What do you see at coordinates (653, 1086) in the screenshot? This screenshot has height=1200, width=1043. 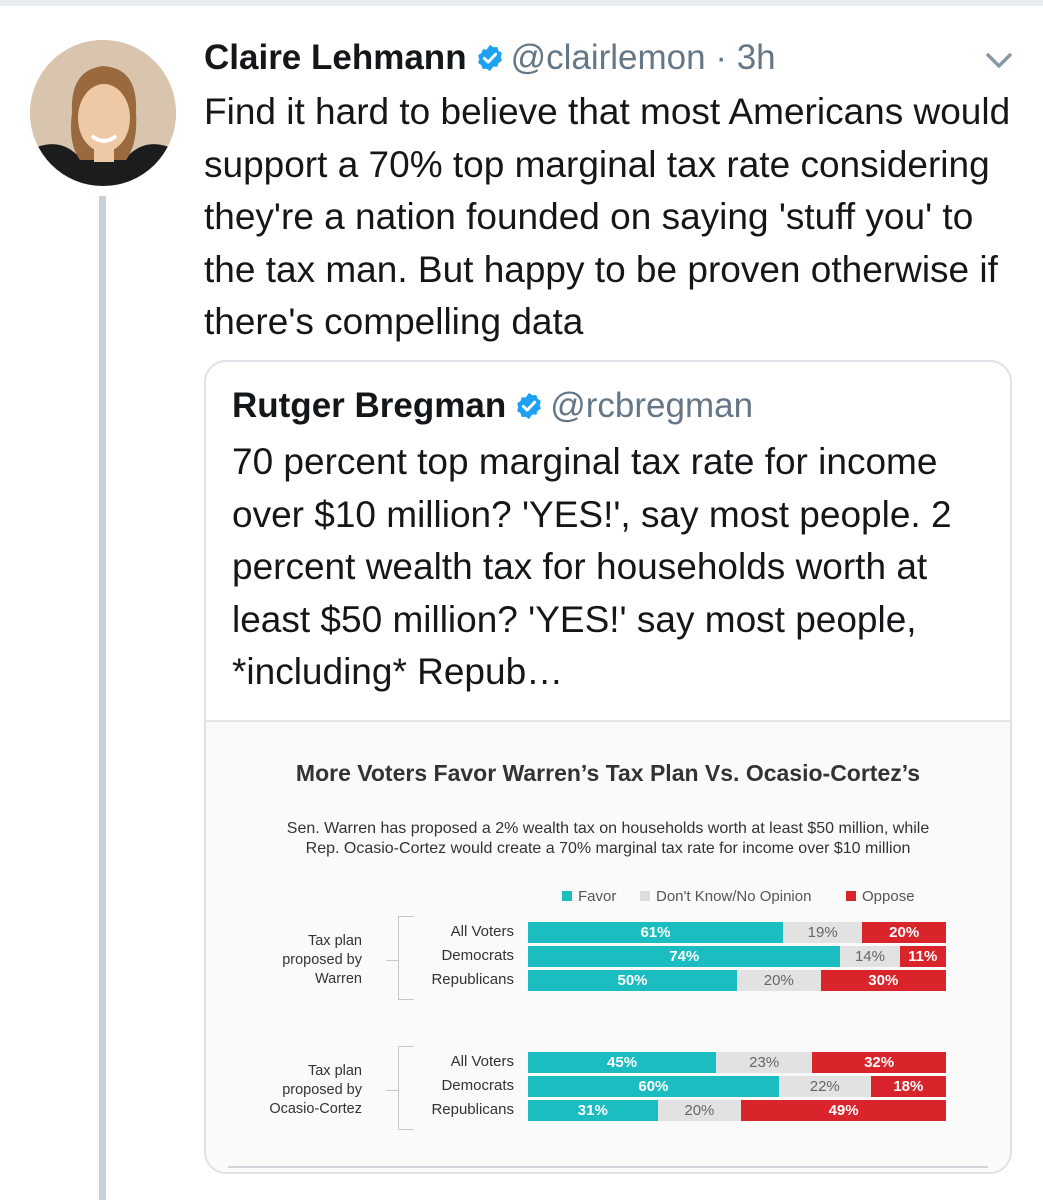 I see `bar-segment-favor: 60%` at bounding box center [653, 1086].